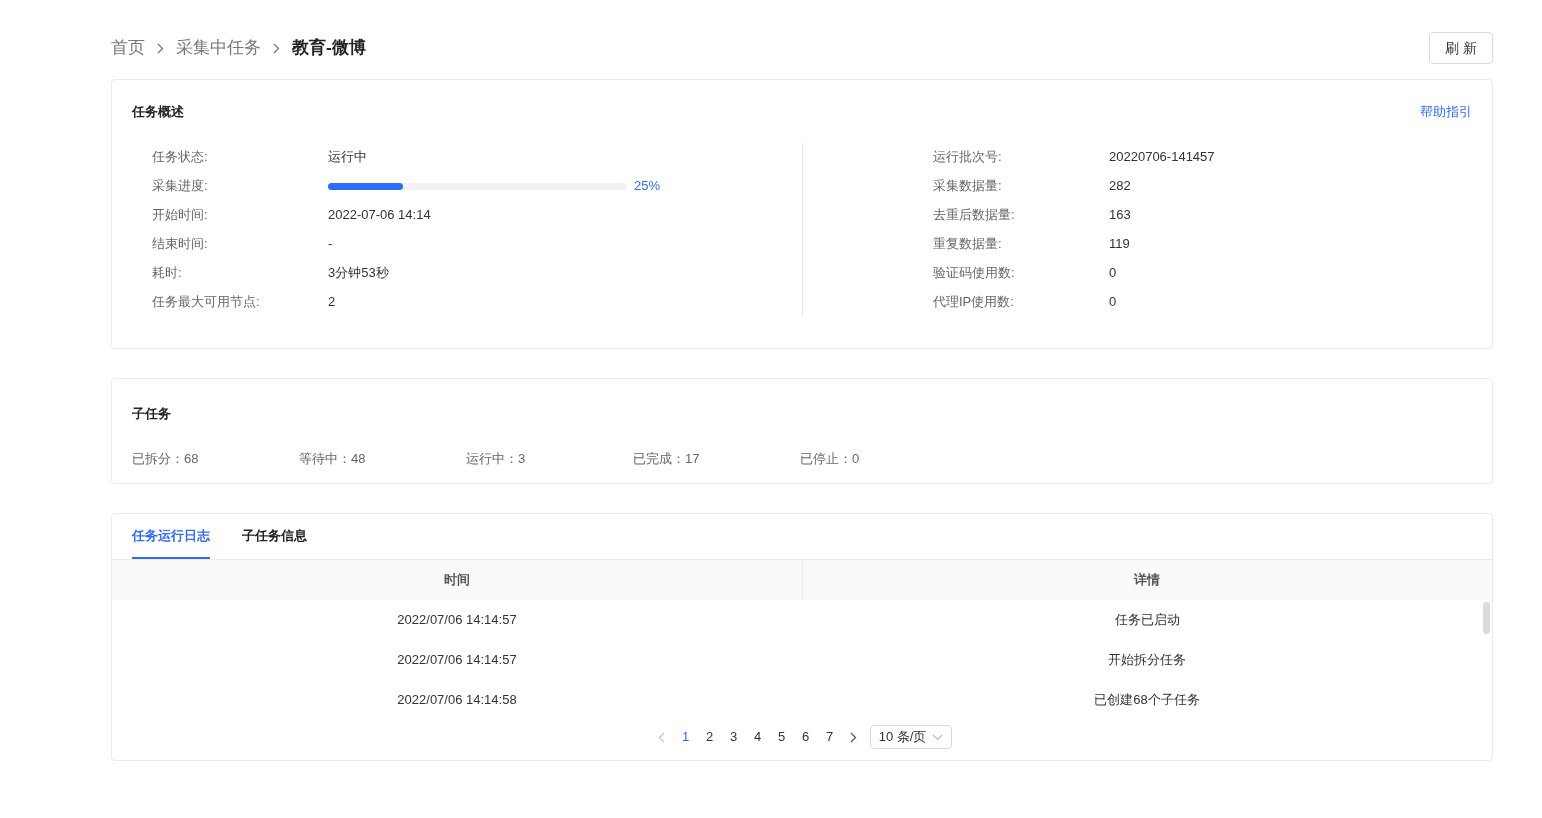 Image resolution: width=1542 pixels, height=818 pixels. What do you see at coordinates (968, 157) in the screenshot?
I see `field-label: 运行批次号:` at bounding box center [968, 157].